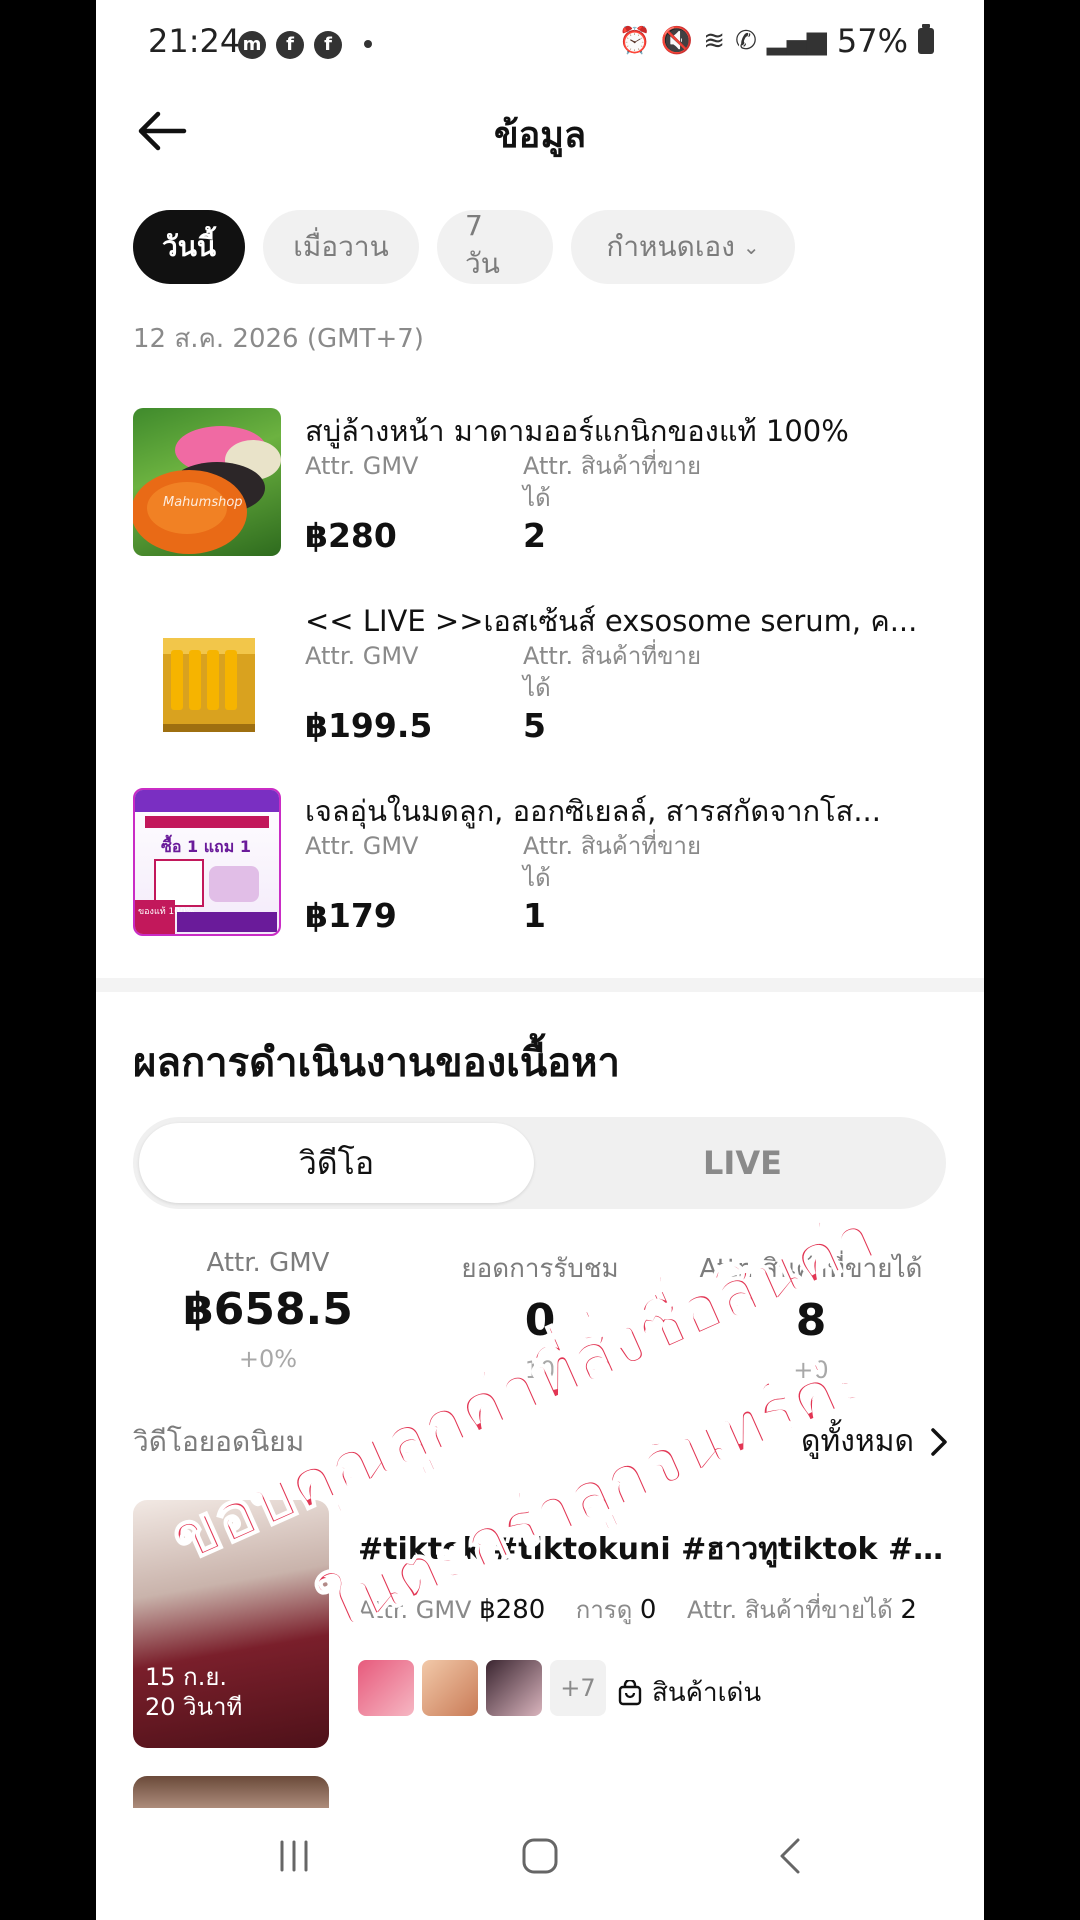 The image size is (1080, 1920). Describe the element at coordinates (577, 431) in the screenshot. I see `product-name: สบู่ล้างหน้า มาดามออร์แกนิกของแท้ 100%` at that location.